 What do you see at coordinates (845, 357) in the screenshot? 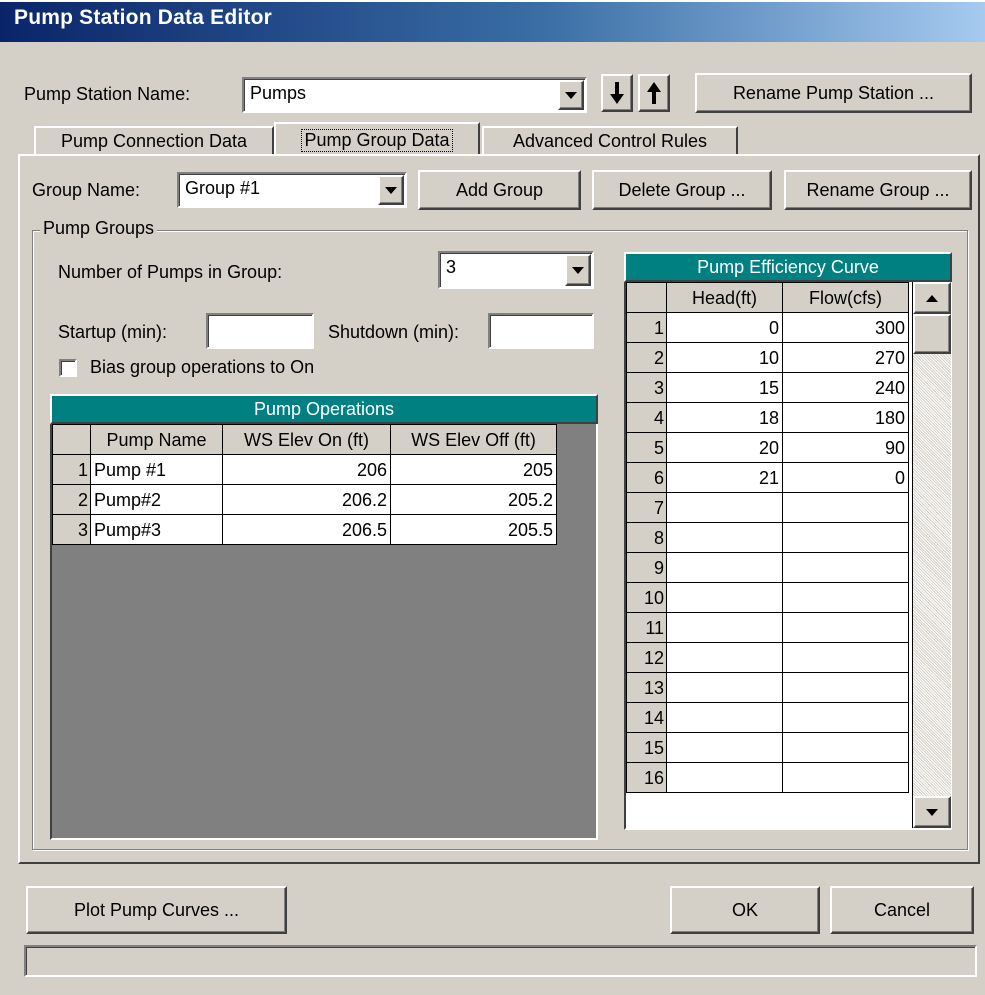
I see `flow-cell: 270` at bounding box center [845, 357].